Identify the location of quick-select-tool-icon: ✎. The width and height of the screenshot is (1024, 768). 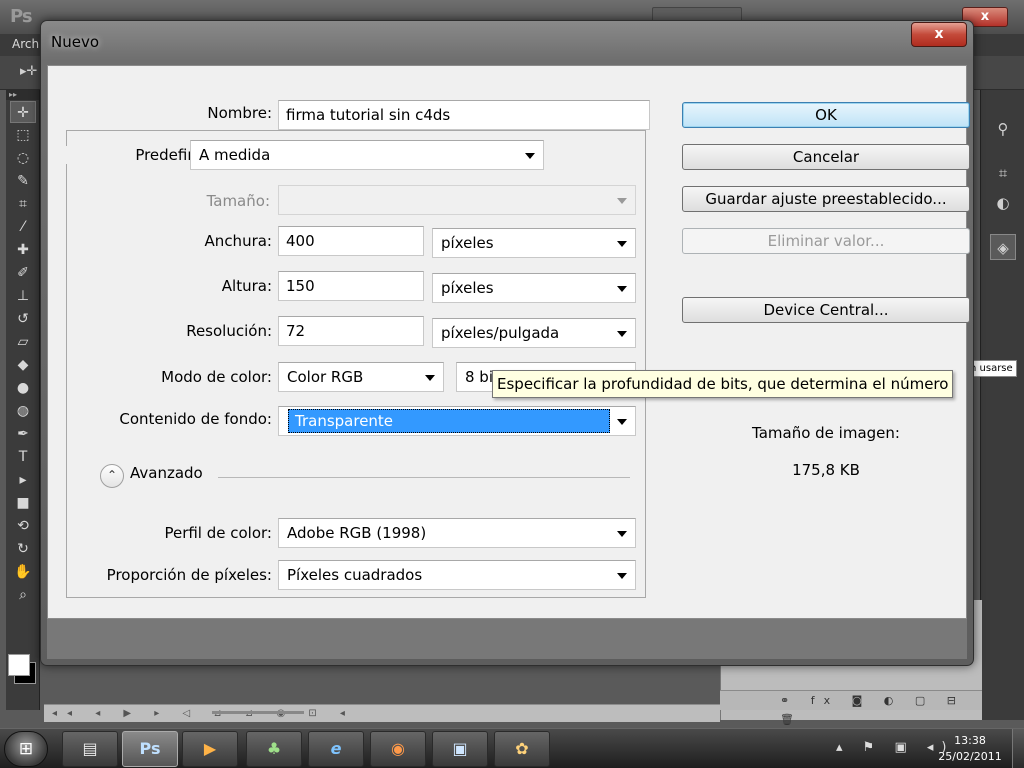
(23, 181).